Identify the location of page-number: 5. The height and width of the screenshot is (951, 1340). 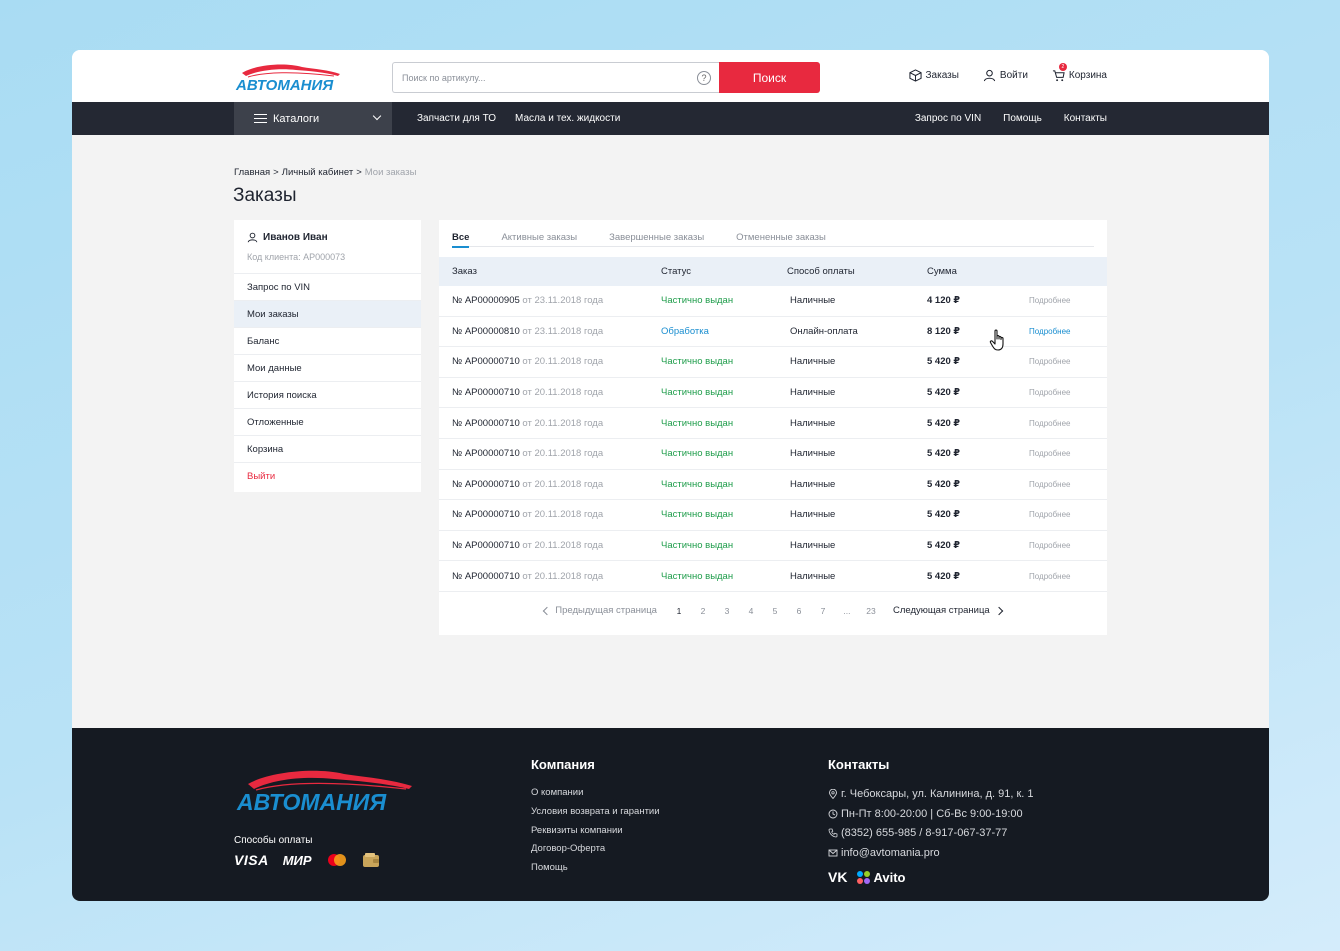
(775, 611).